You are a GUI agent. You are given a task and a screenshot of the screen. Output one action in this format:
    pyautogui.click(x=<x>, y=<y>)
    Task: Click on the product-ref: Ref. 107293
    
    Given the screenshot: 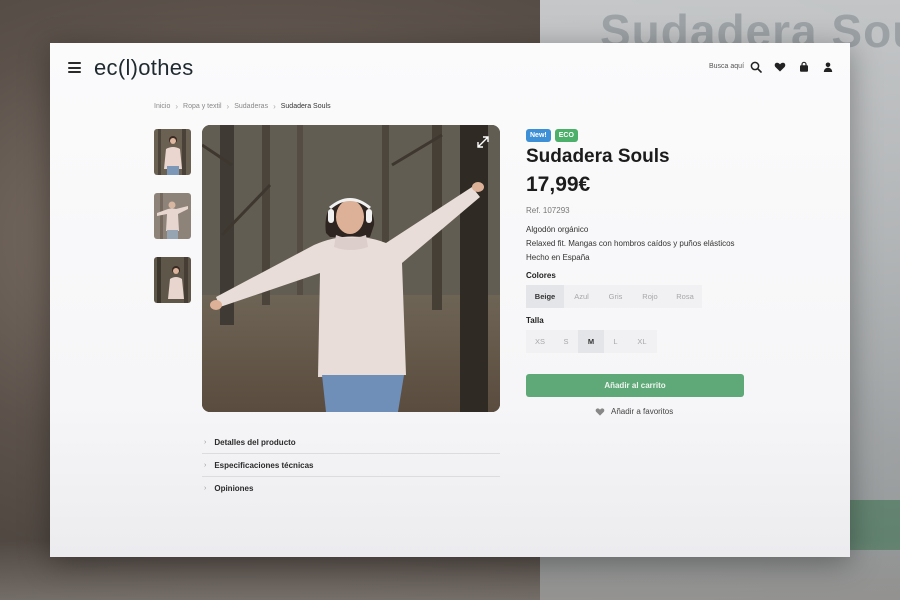 What is the action you would take?
    pyautogui.click(x=548, y=210)
    